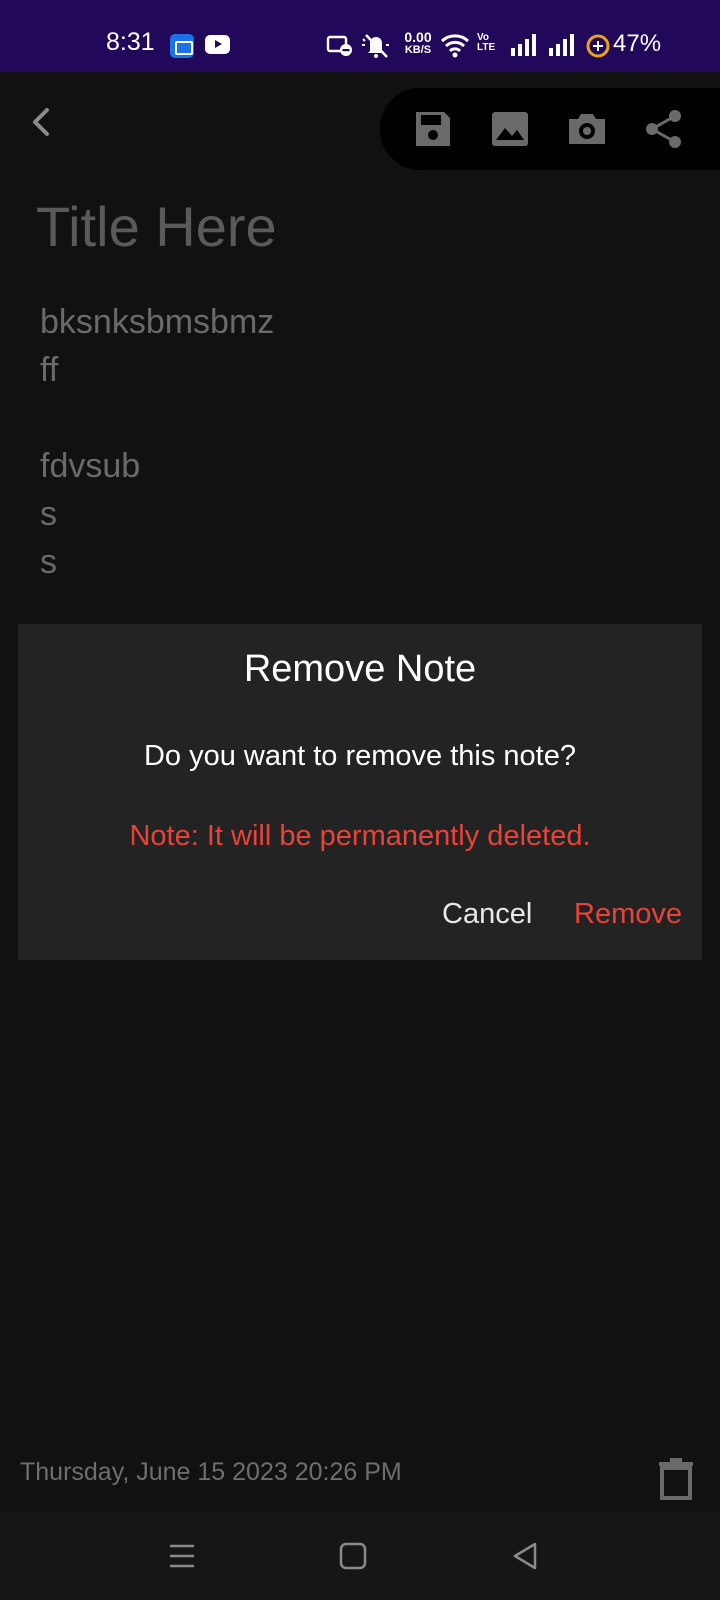  I want to click on app-notification-icon, so click(182, 46).